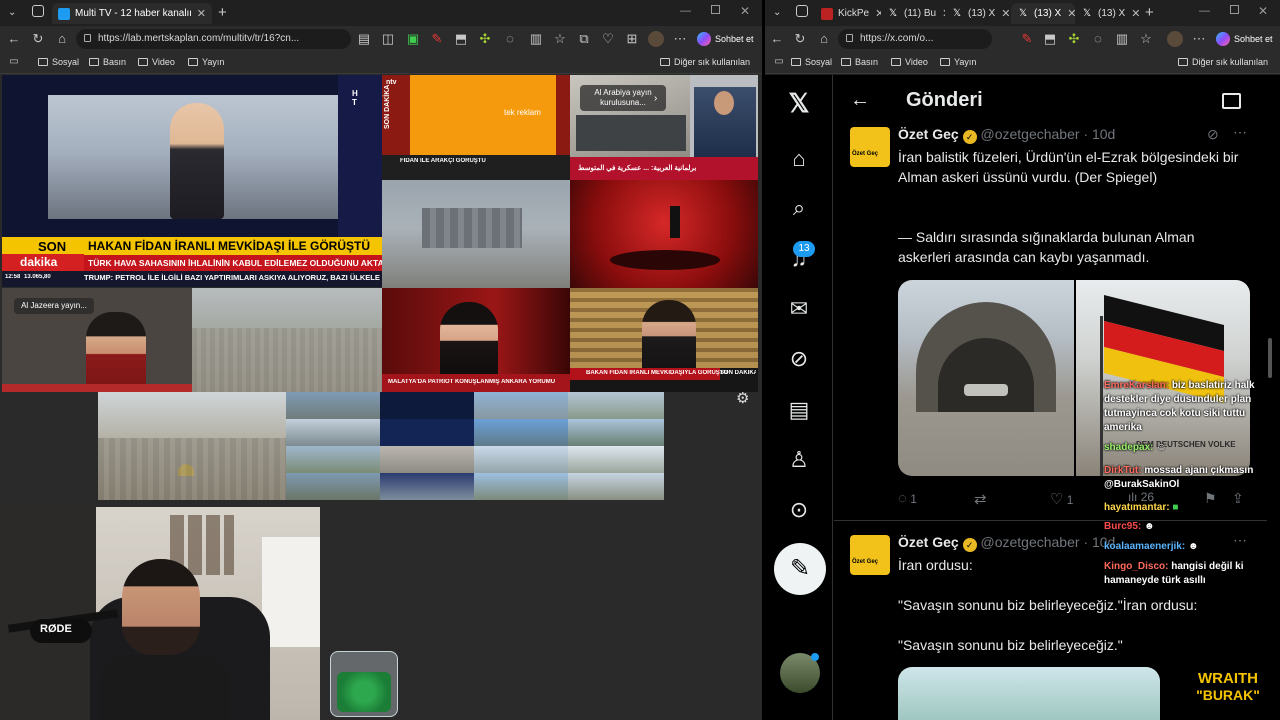  Describe the element at coordinates (799, 208) in the screenshot. I see `search-icon: ⌕` at that location.